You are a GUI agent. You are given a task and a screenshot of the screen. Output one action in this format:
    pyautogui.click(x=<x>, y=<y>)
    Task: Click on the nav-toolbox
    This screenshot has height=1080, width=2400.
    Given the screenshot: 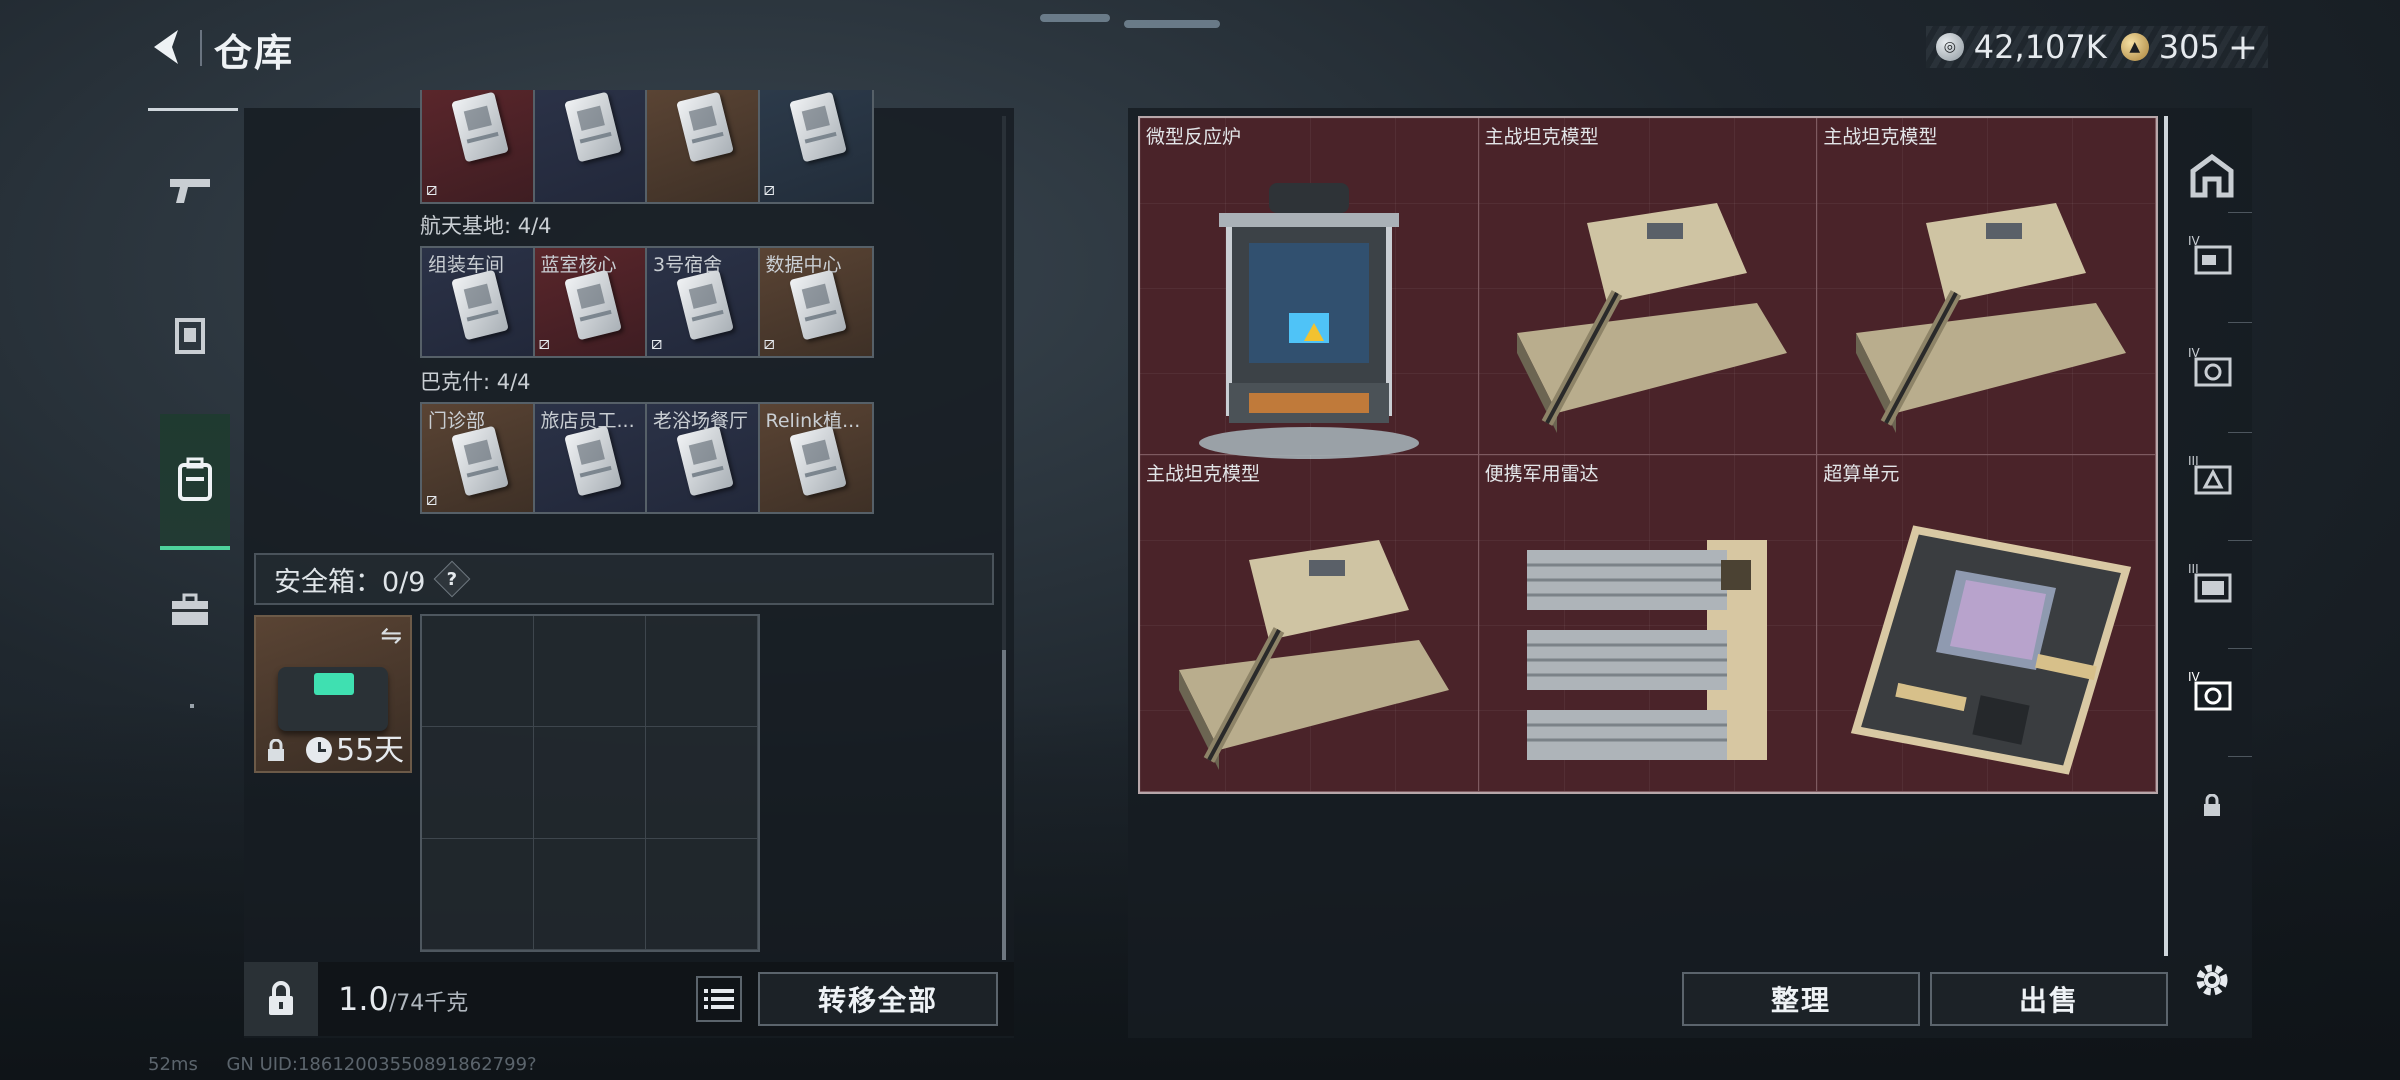 What is the action you would take?
    pyautogui.click(x=190, y=610)
    